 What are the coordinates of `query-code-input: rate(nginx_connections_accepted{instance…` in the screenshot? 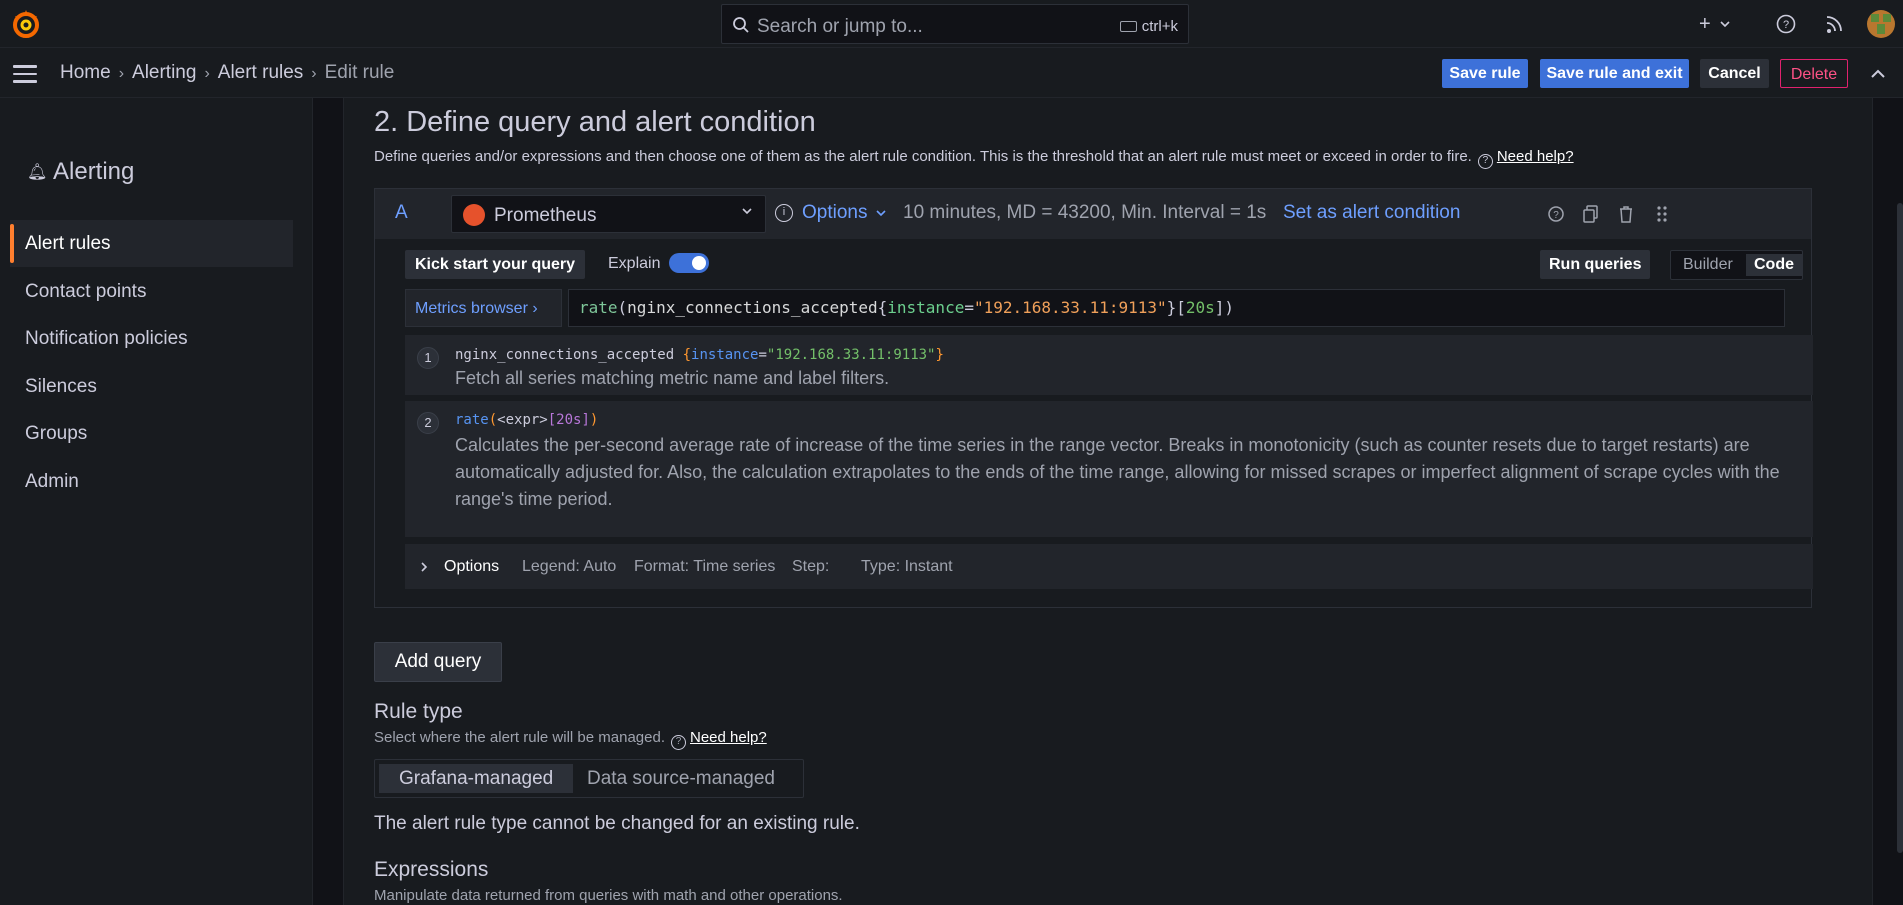 It's located at (1176, 308).